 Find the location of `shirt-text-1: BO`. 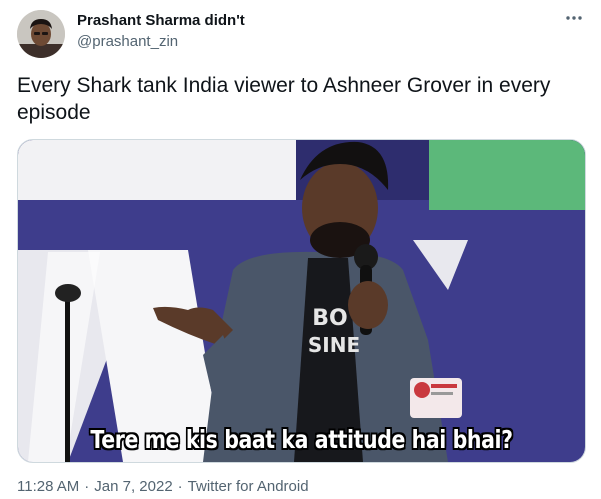

shirt-text-1: BO is located at coordinates (329, 318).